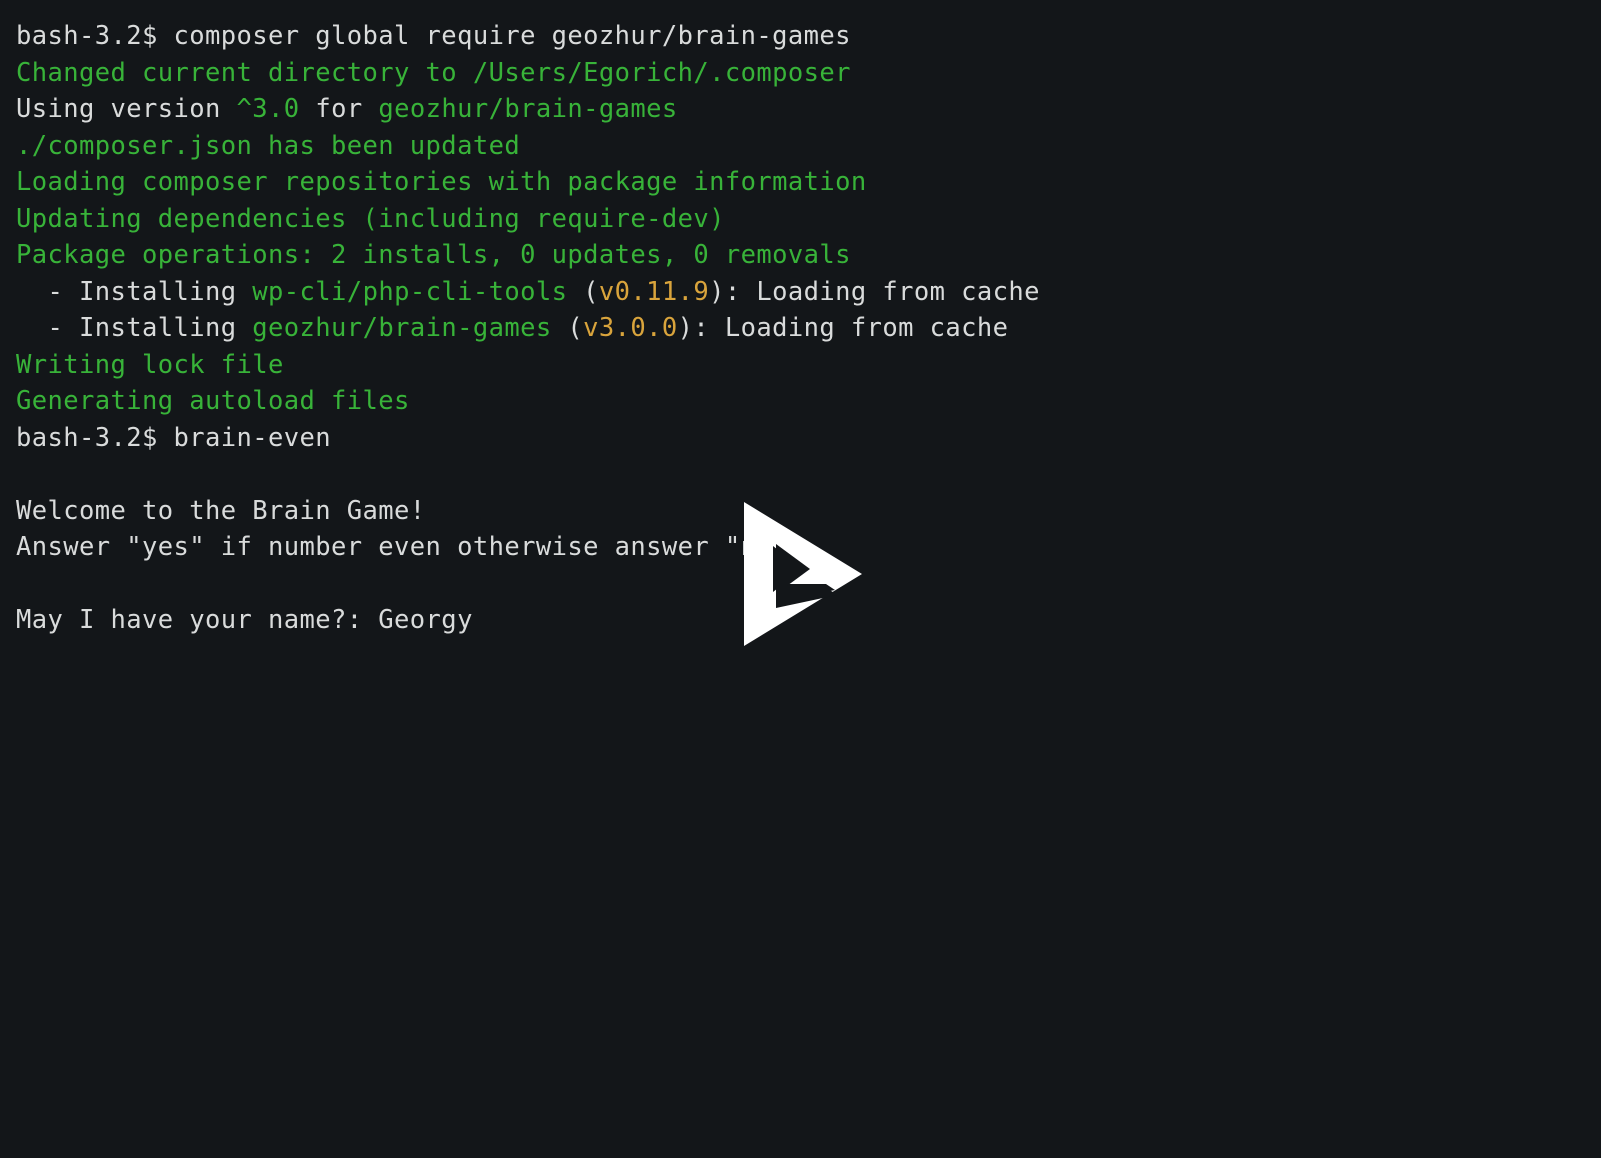 The height and width of the screenshot is (1158, 1601). Describe the element at coordinates (800, 401) in the screenshot. I see `terminal-line: Generating autoload files` at that location.